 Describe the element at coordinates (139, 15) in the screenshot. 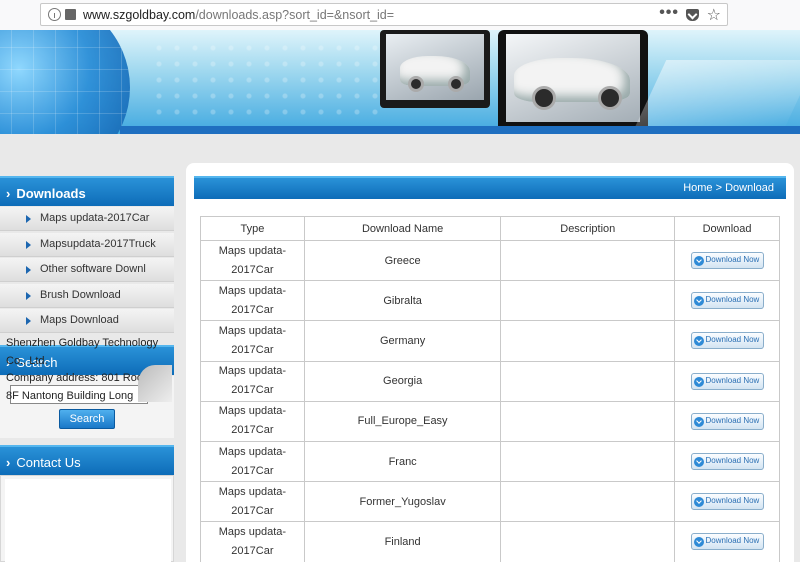

I see `url-host: www.szgoldbay.com` at that location.